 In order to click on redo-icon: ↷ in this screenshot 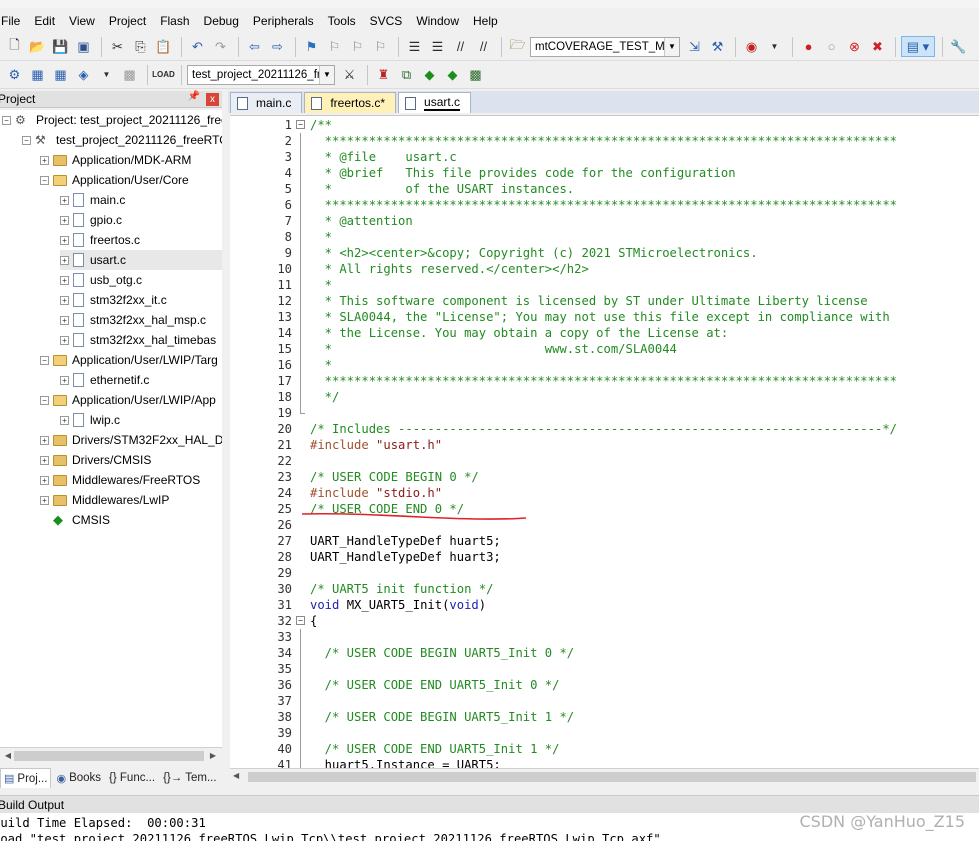, I will do `click(220, 46)`.